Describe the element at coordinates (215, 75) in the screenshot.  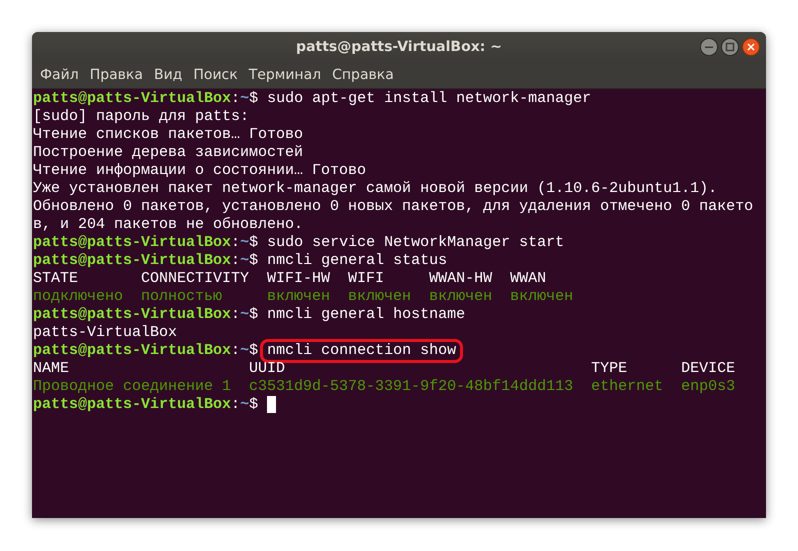
I see `menu-item: Поиск` at that location.